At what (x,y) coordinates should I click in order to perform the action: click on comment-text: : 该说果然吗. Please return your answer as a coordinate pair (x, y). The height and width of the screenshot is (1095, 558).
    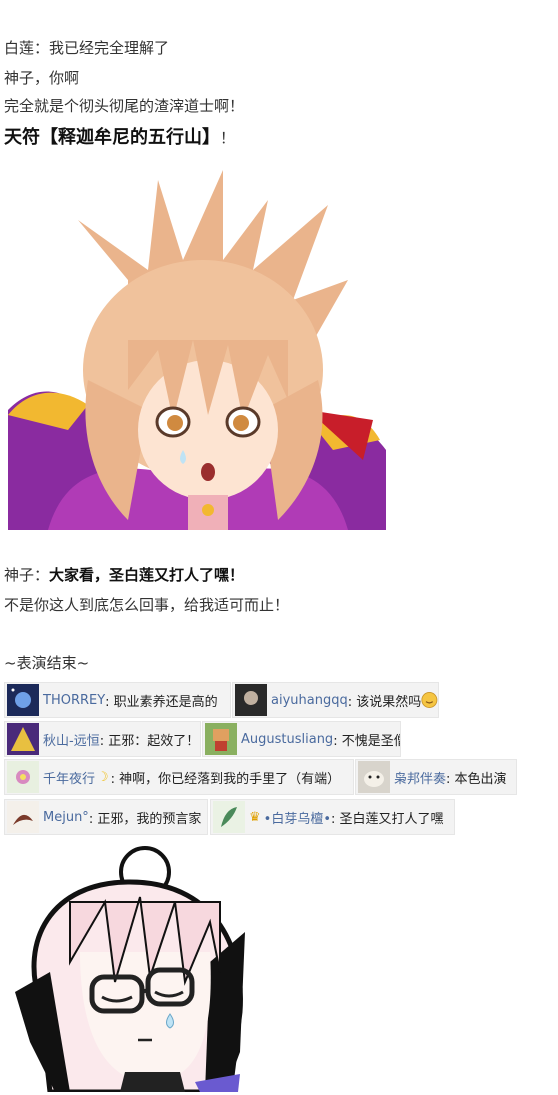
    Looking at the image, I should click on (384, 702).